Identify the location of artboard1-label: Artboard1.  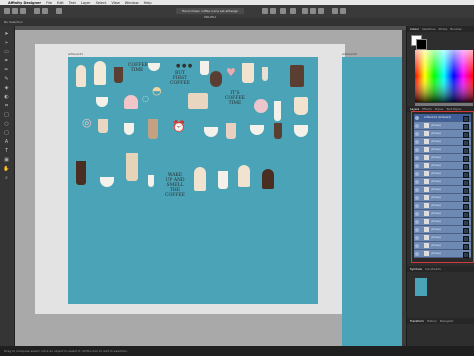
(75, 54).